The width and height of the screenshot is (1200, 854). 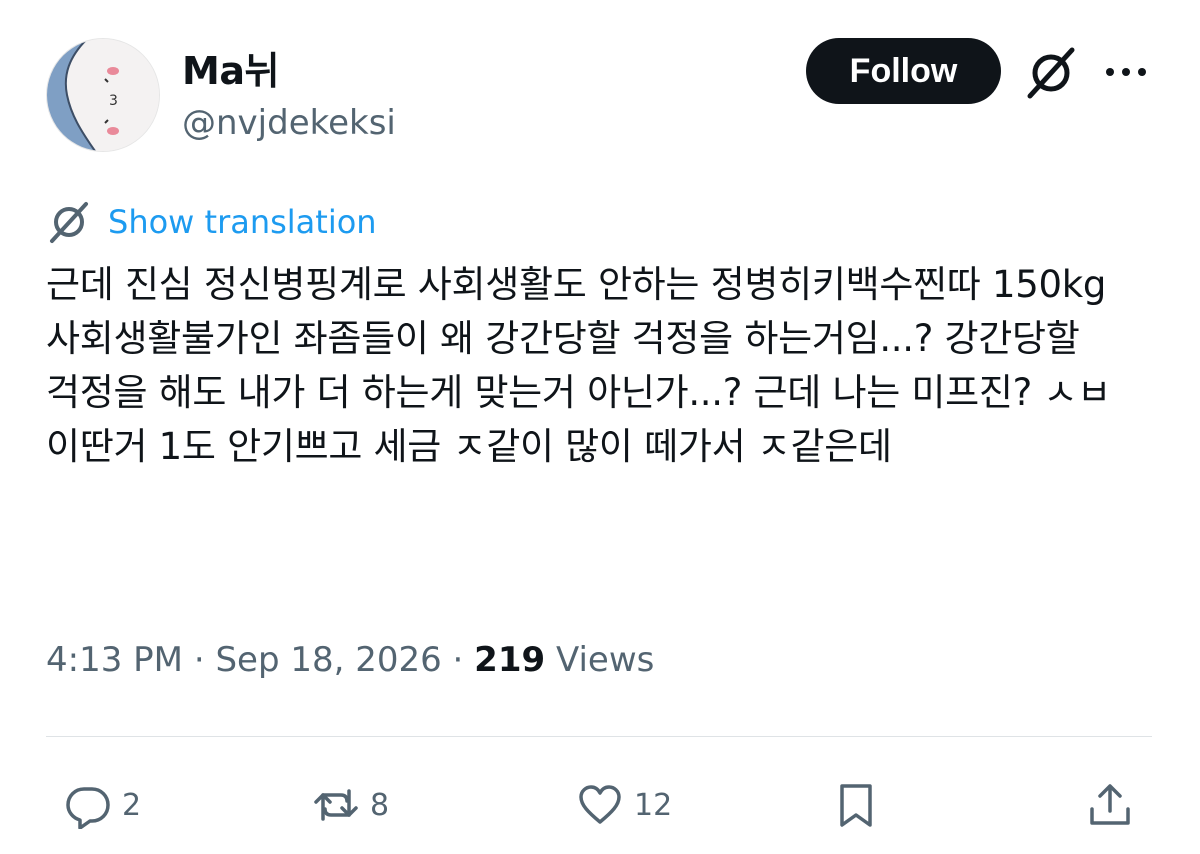 What do you see at coordinates (289, 123) in the screenshot?
I see `user-handle: @nvjdekeksi` at bounding box center [289, 123].